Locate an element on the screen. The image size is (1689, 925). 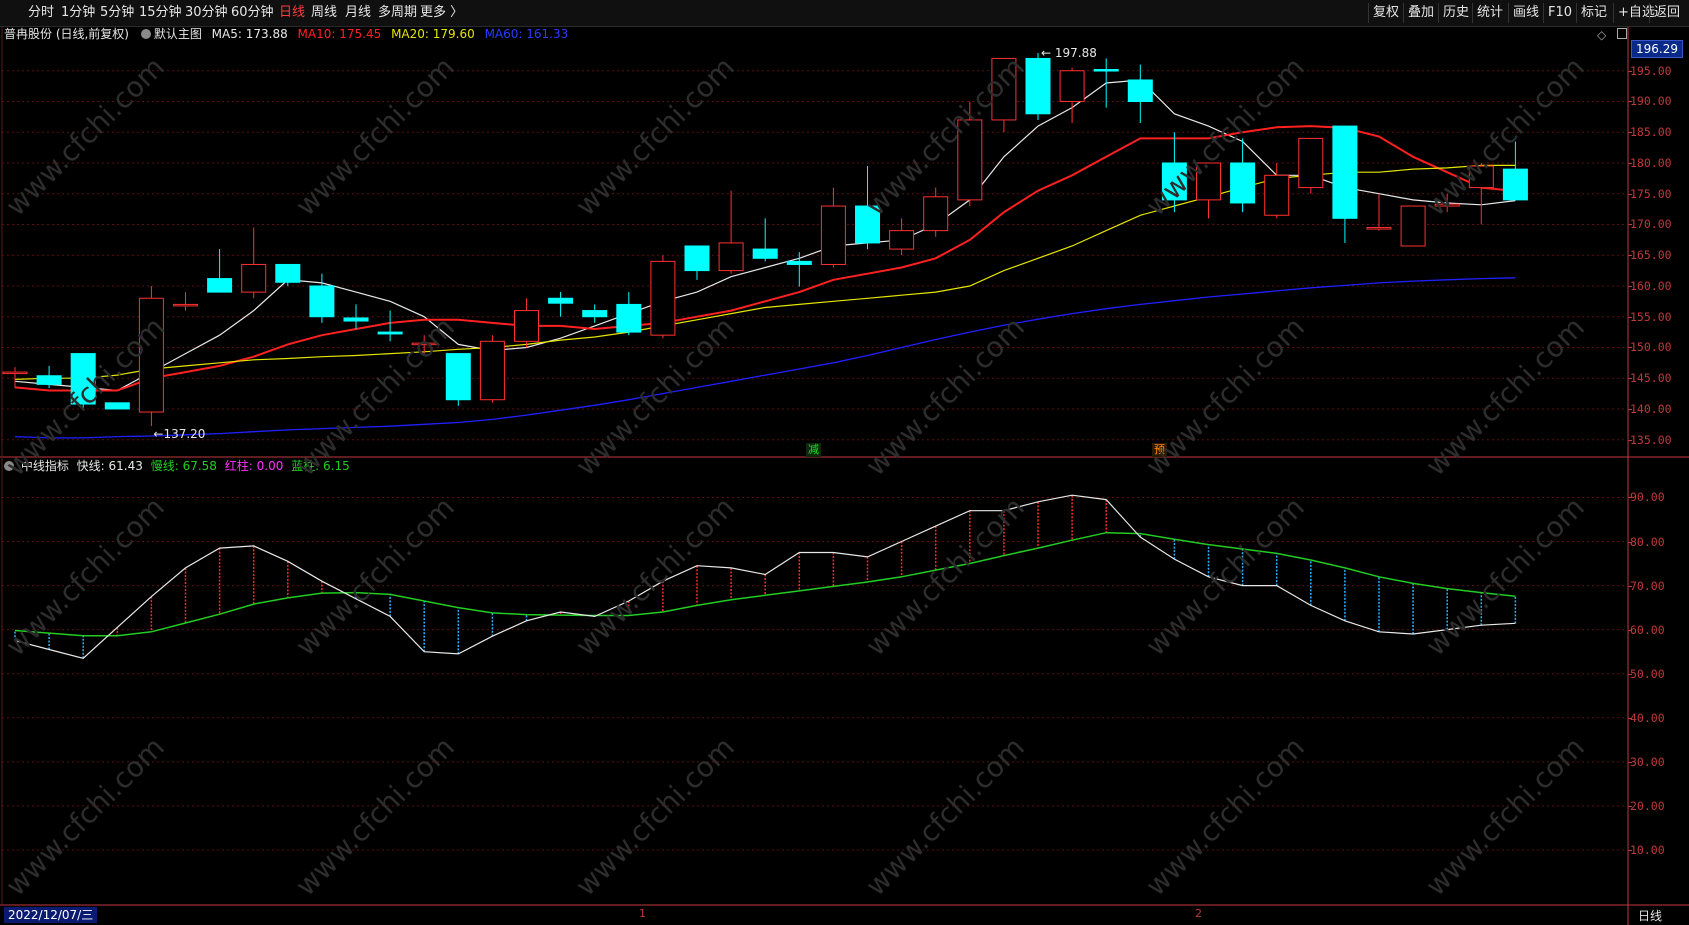
toolbar-button-4: 画线 is located at coordinates (1525, 13).